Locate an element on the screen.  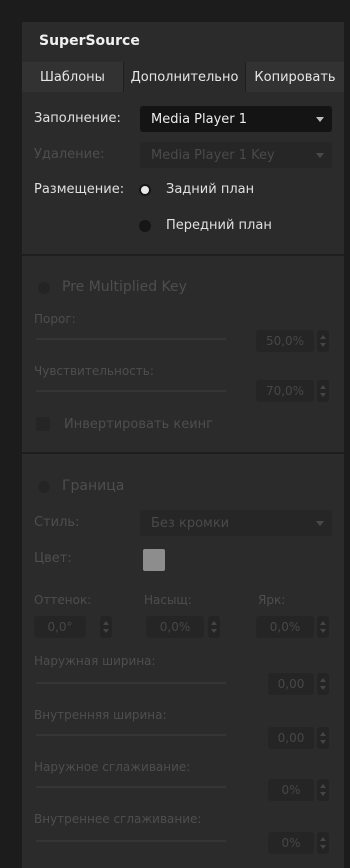
panel-title: SuperSource is located at coordinates (89, 41).